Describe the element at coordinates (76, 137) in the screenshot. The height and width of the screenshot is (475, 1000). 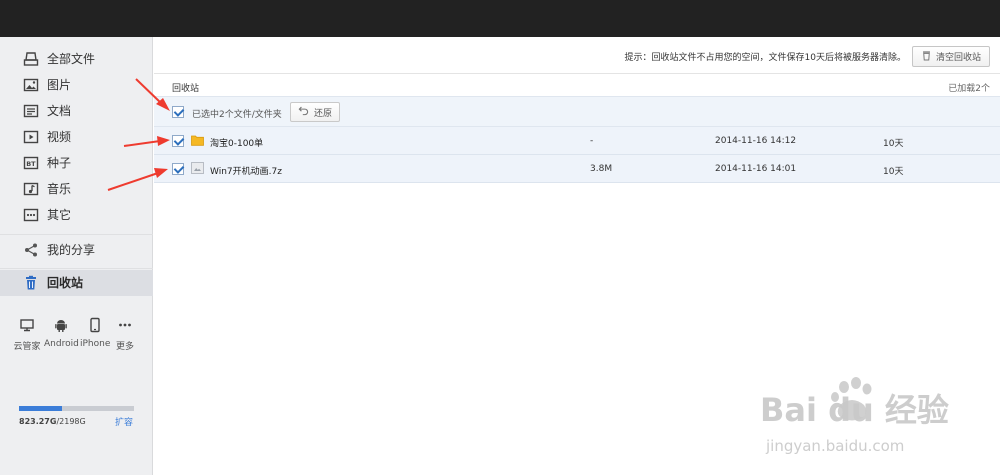
I see `sidebar-item-videos: 视频` at that location.